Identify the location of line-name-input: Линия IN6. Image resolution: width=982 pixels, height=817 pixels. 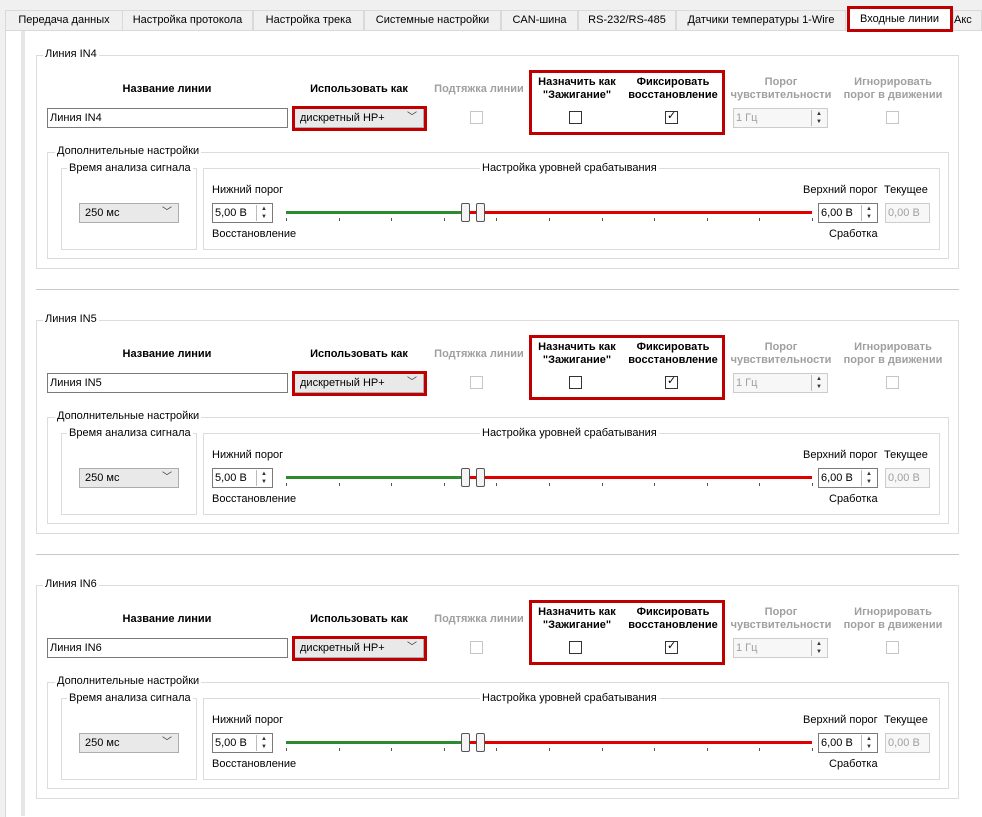
(167, 648).